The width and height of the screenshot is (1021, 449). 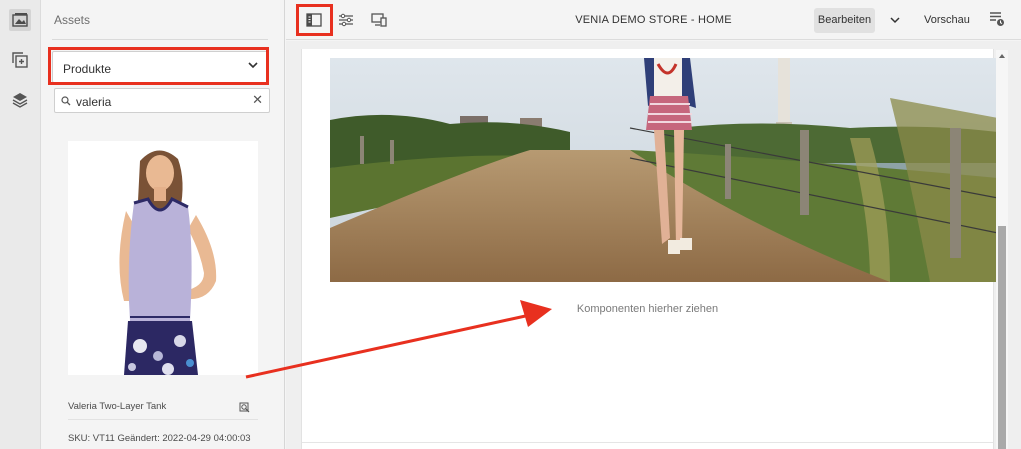 What do you see at coordinates (20, 20) in the screenshot?
I see `assets-browser-icon` at bounding box center [20, 20].